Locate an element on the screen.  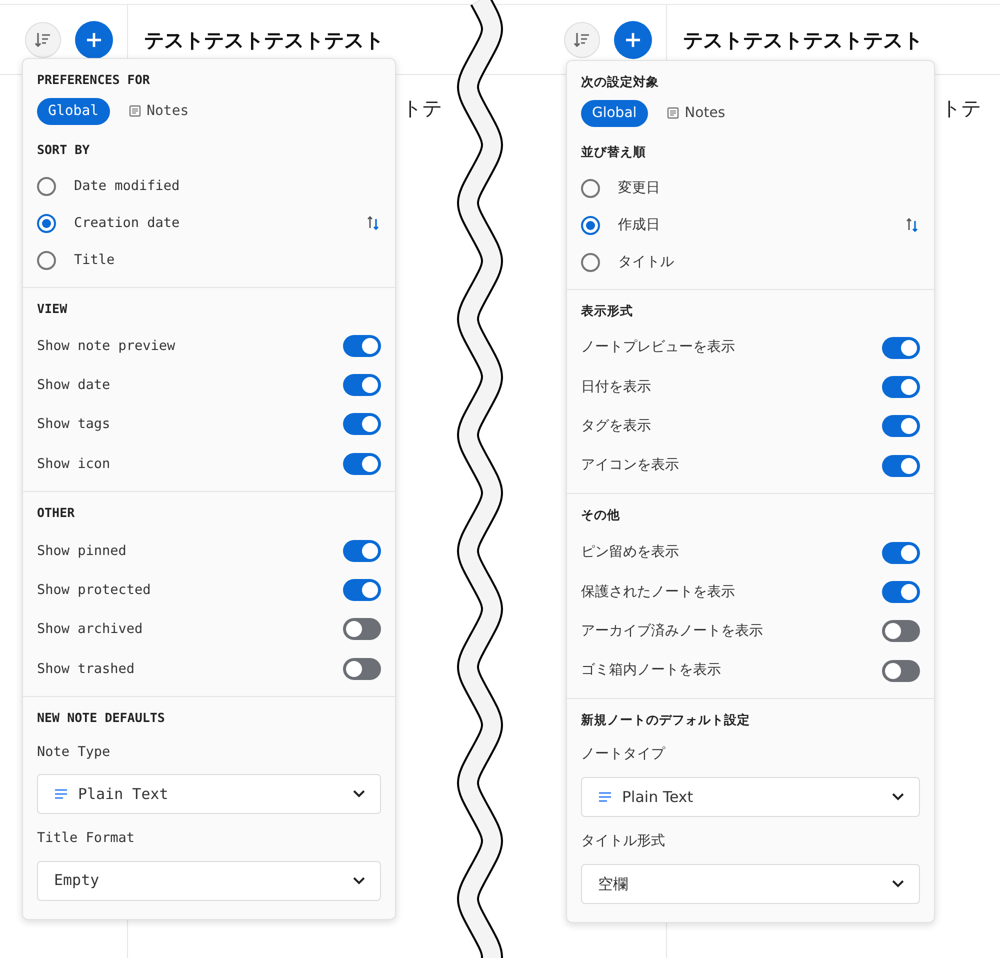
toggle-label: Show protected is located at coordinates (94, 590).